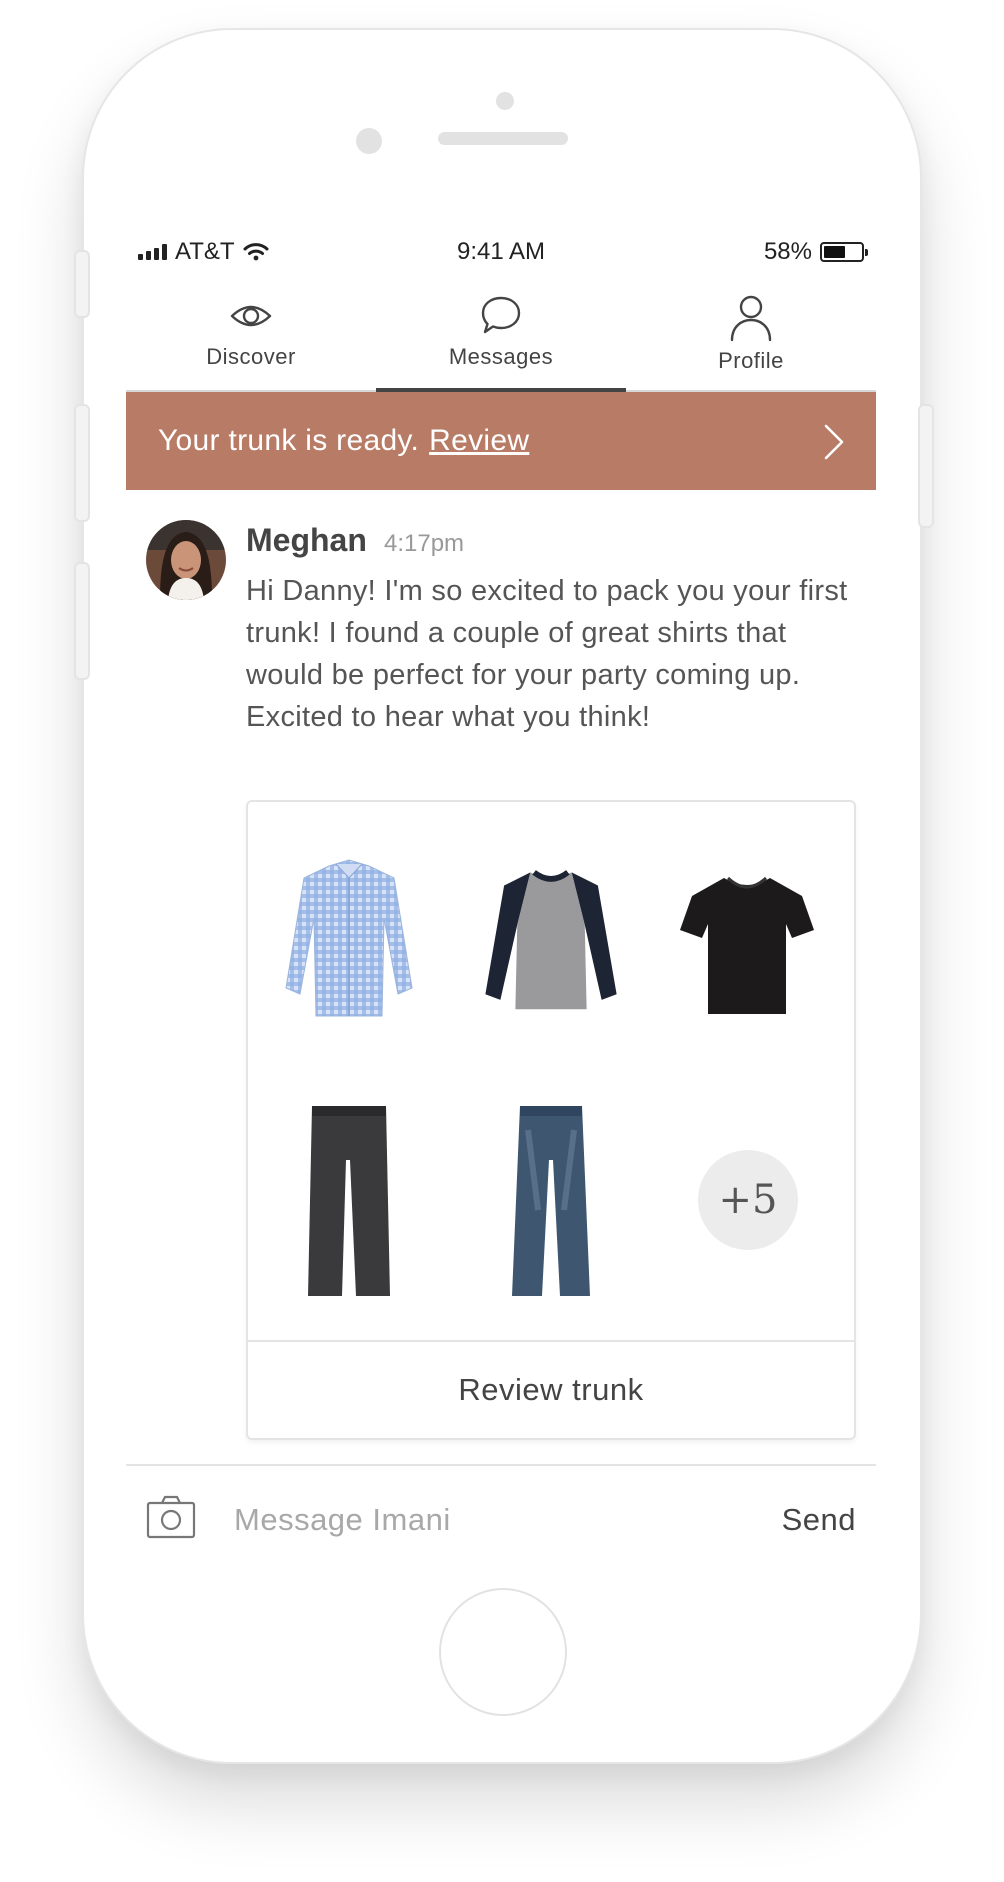 This screenshot has height=1882, width=1004. I want to click on tab-messages: Messages, so click(501, 339).